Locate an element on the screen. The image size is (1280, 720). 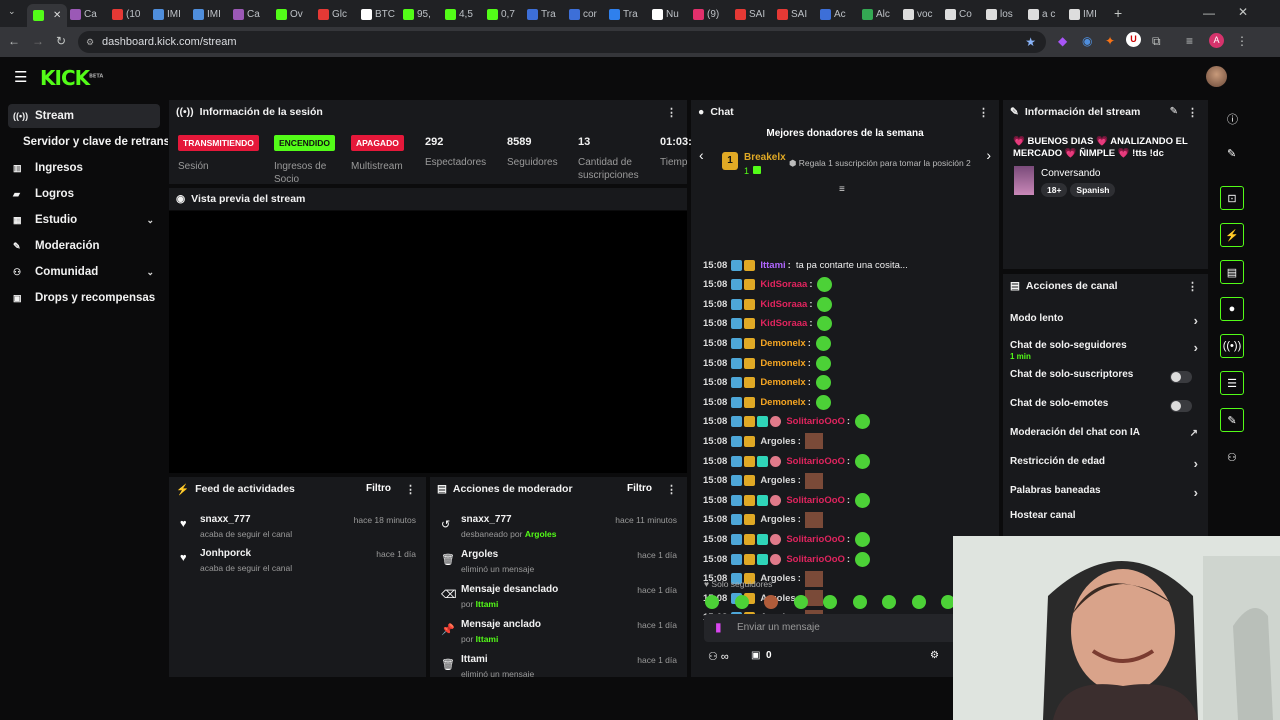
broadcast-icon: ((•)) is located at coordinates (1232, 346).